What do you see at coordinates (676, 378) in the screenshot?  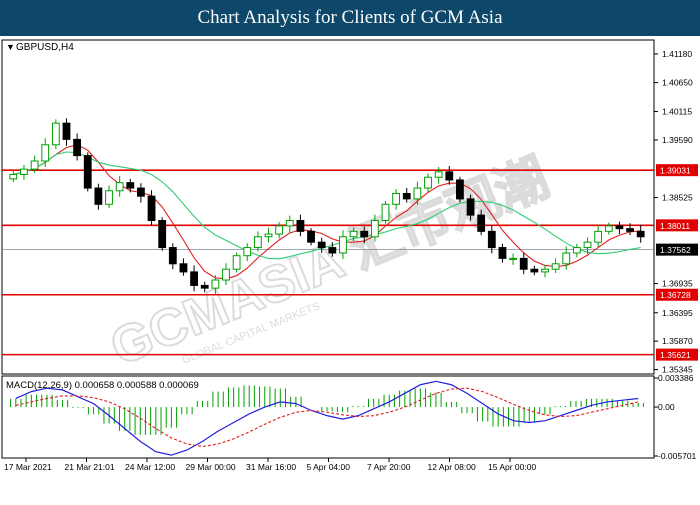 I see `macd-tick-label: 0.003386` at bounding box center [676, 378].